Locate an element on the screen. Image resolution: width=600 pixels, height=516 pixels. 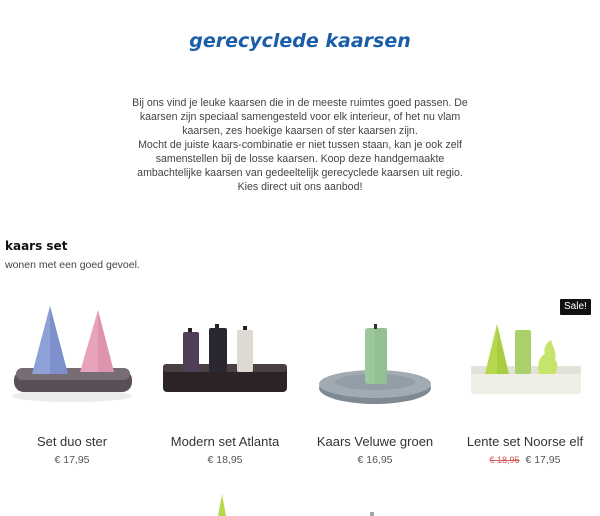
product-name: Set duo ster is located at coordinates (76, 441).